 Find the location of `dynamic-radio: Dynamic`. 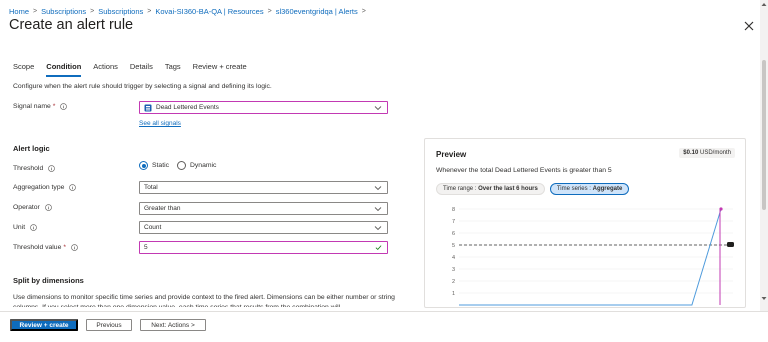

dynamic-radio: Dynamic is located at coordinates (196, 165).